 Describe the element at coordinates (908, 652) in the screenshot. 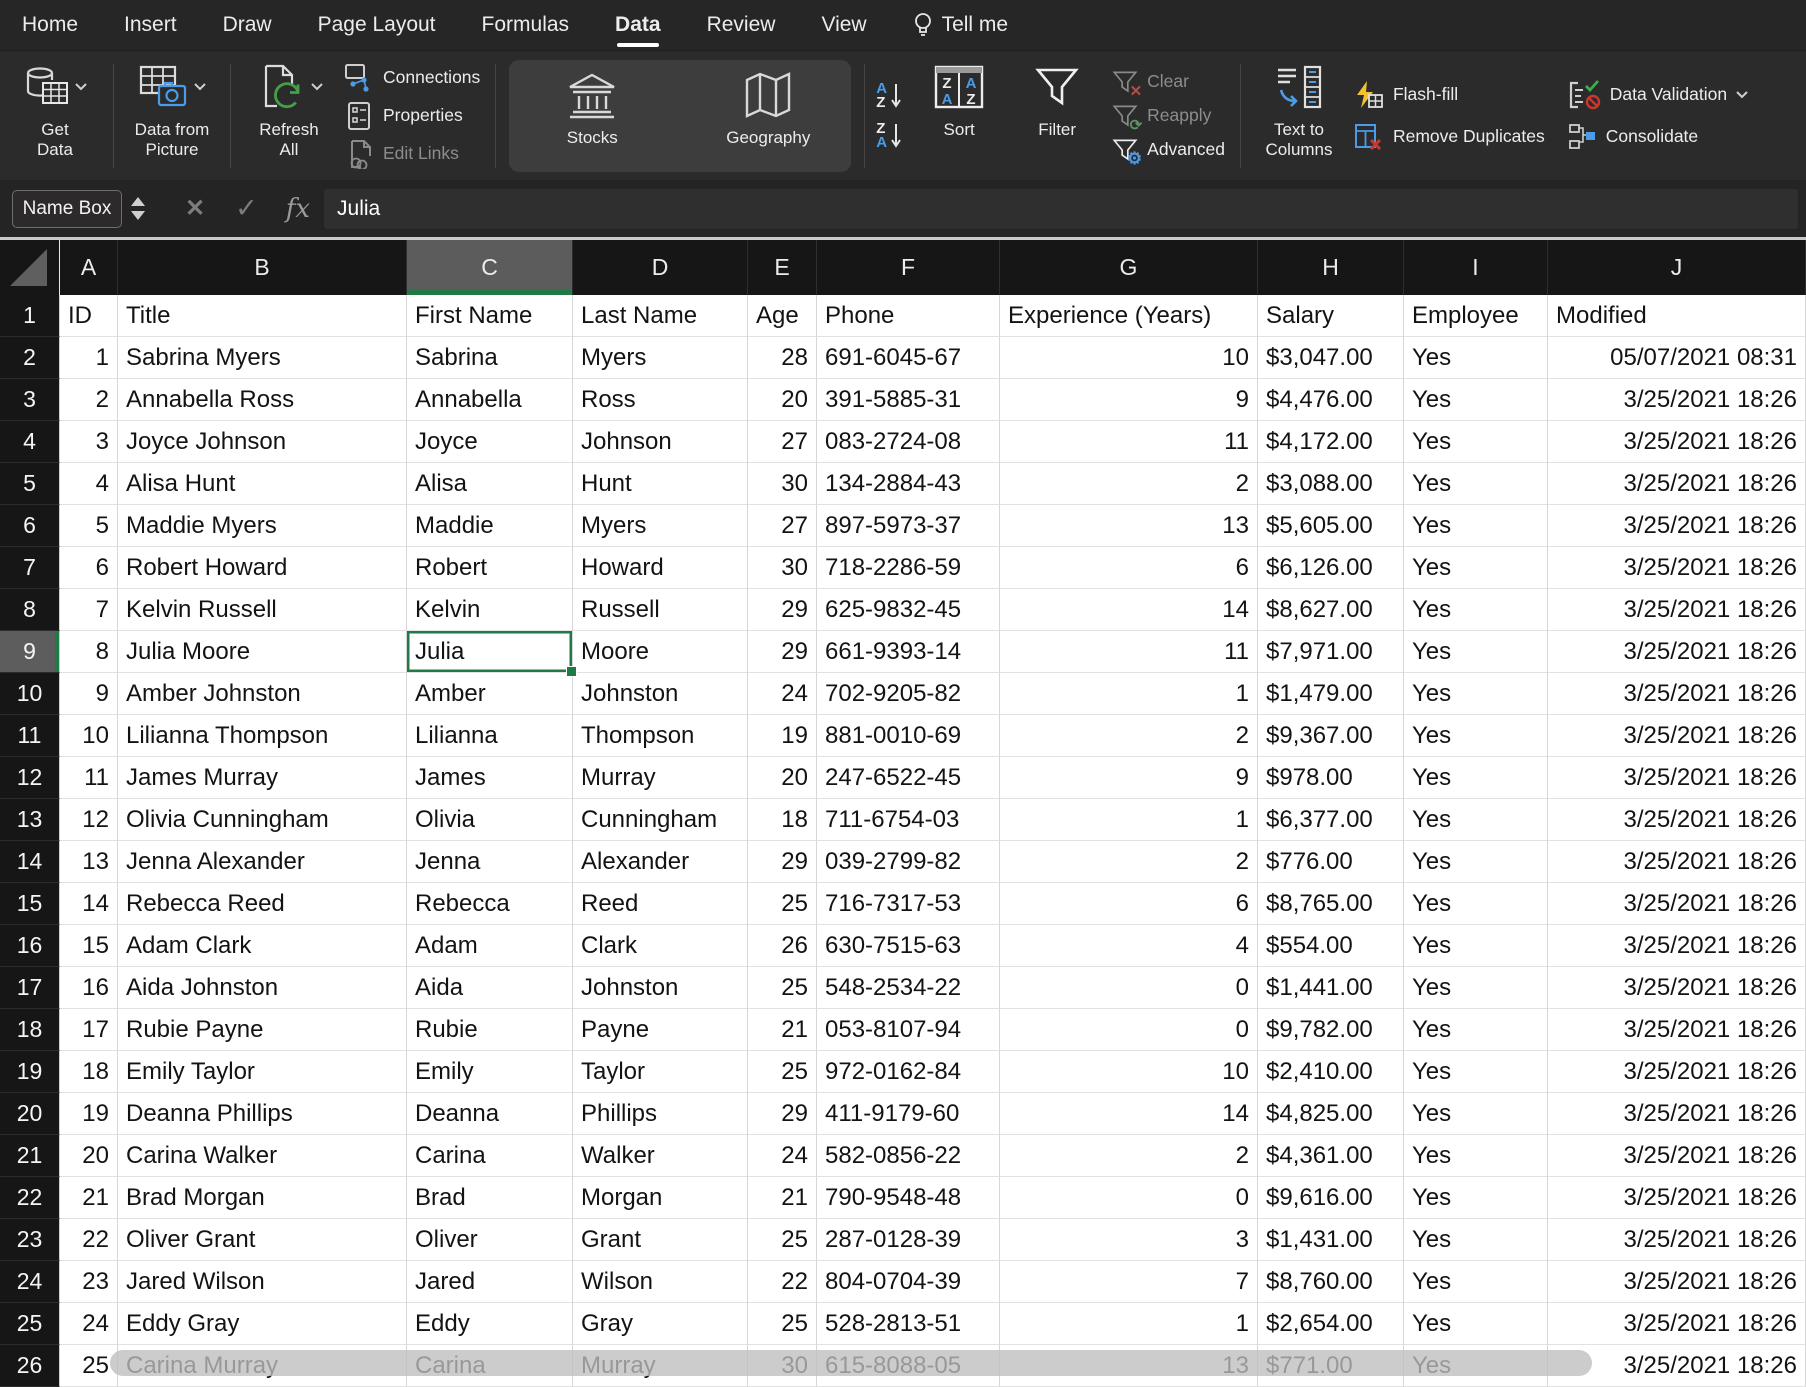

I see `cell-F9: 661-9393-14` at that location.